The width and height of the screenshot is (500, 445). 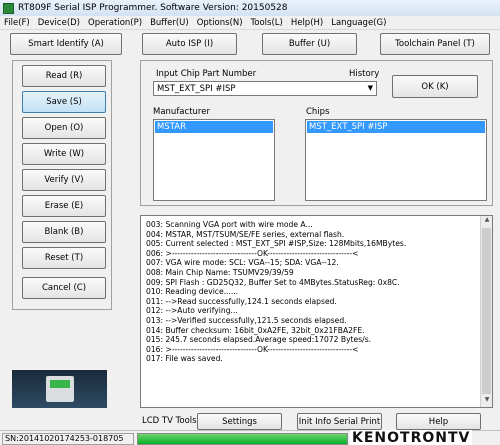 What do you see at coordinates (435, 86) in the screenshot?
I see `ok-button: OK (K)` at bounding box center [435, 86].